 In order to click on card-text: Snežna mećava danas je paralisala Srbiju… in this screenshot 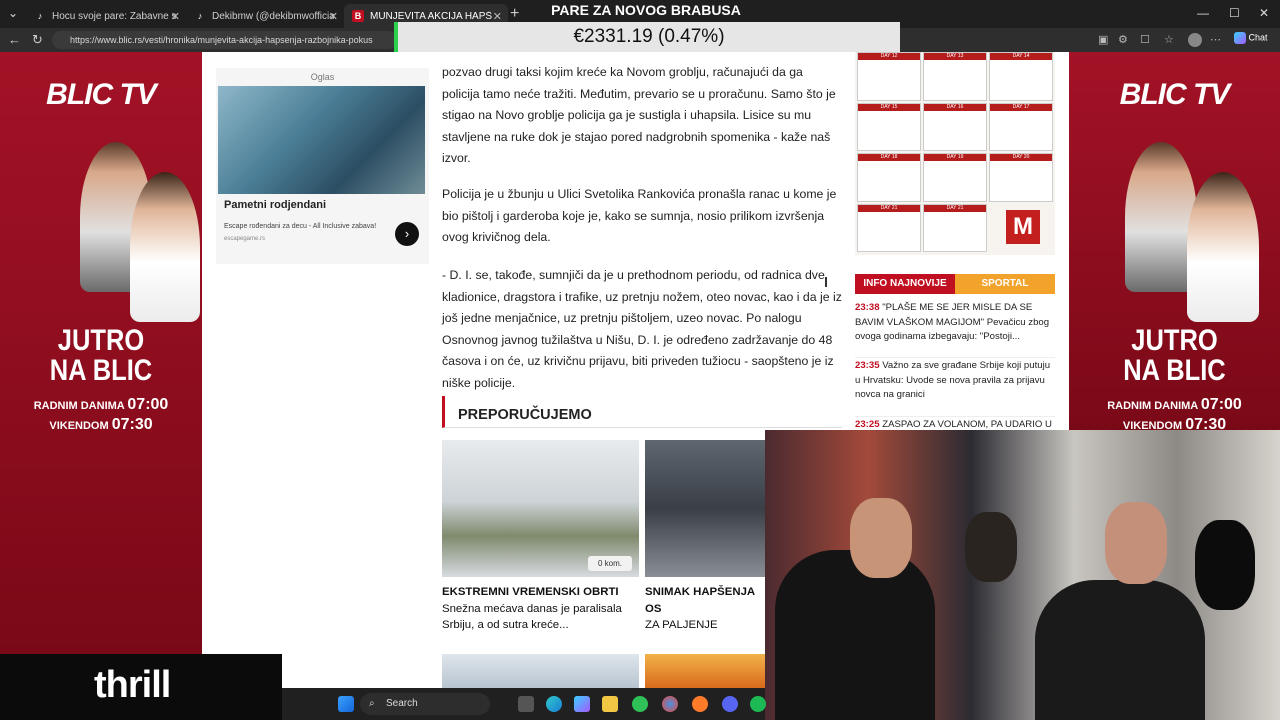, I will do `click(532, 617)`.